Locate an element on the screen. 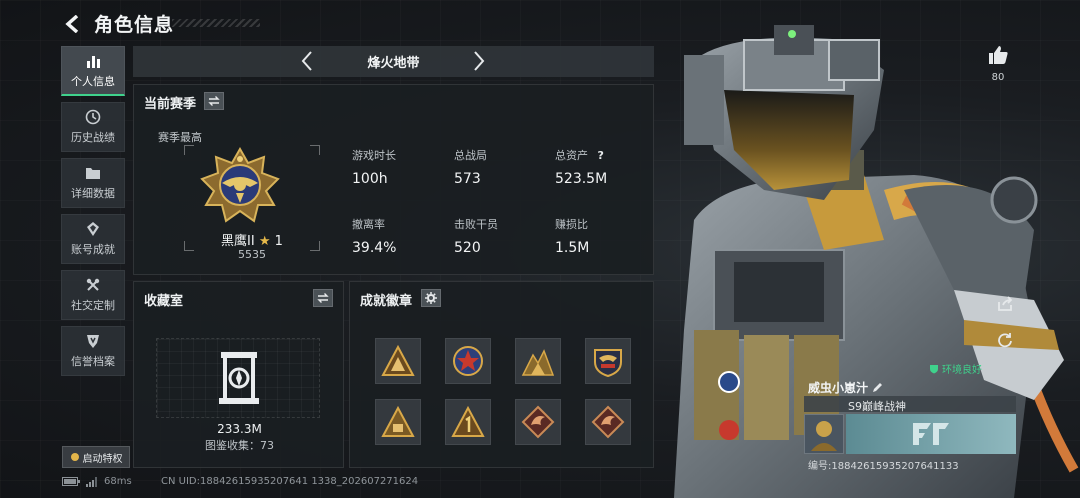 The height and width of the screenshot is (498, 1080). player-name-row: 威虫小崽汁 is located at coordinates (845, 387).